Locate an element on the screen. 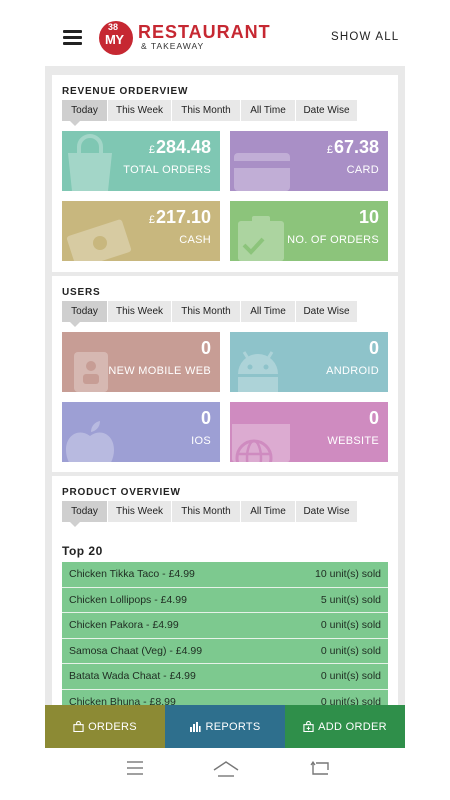 This screenshot has width=450, height=800. android-tile: 0 ANDROID is located at coordinates (309, 362).